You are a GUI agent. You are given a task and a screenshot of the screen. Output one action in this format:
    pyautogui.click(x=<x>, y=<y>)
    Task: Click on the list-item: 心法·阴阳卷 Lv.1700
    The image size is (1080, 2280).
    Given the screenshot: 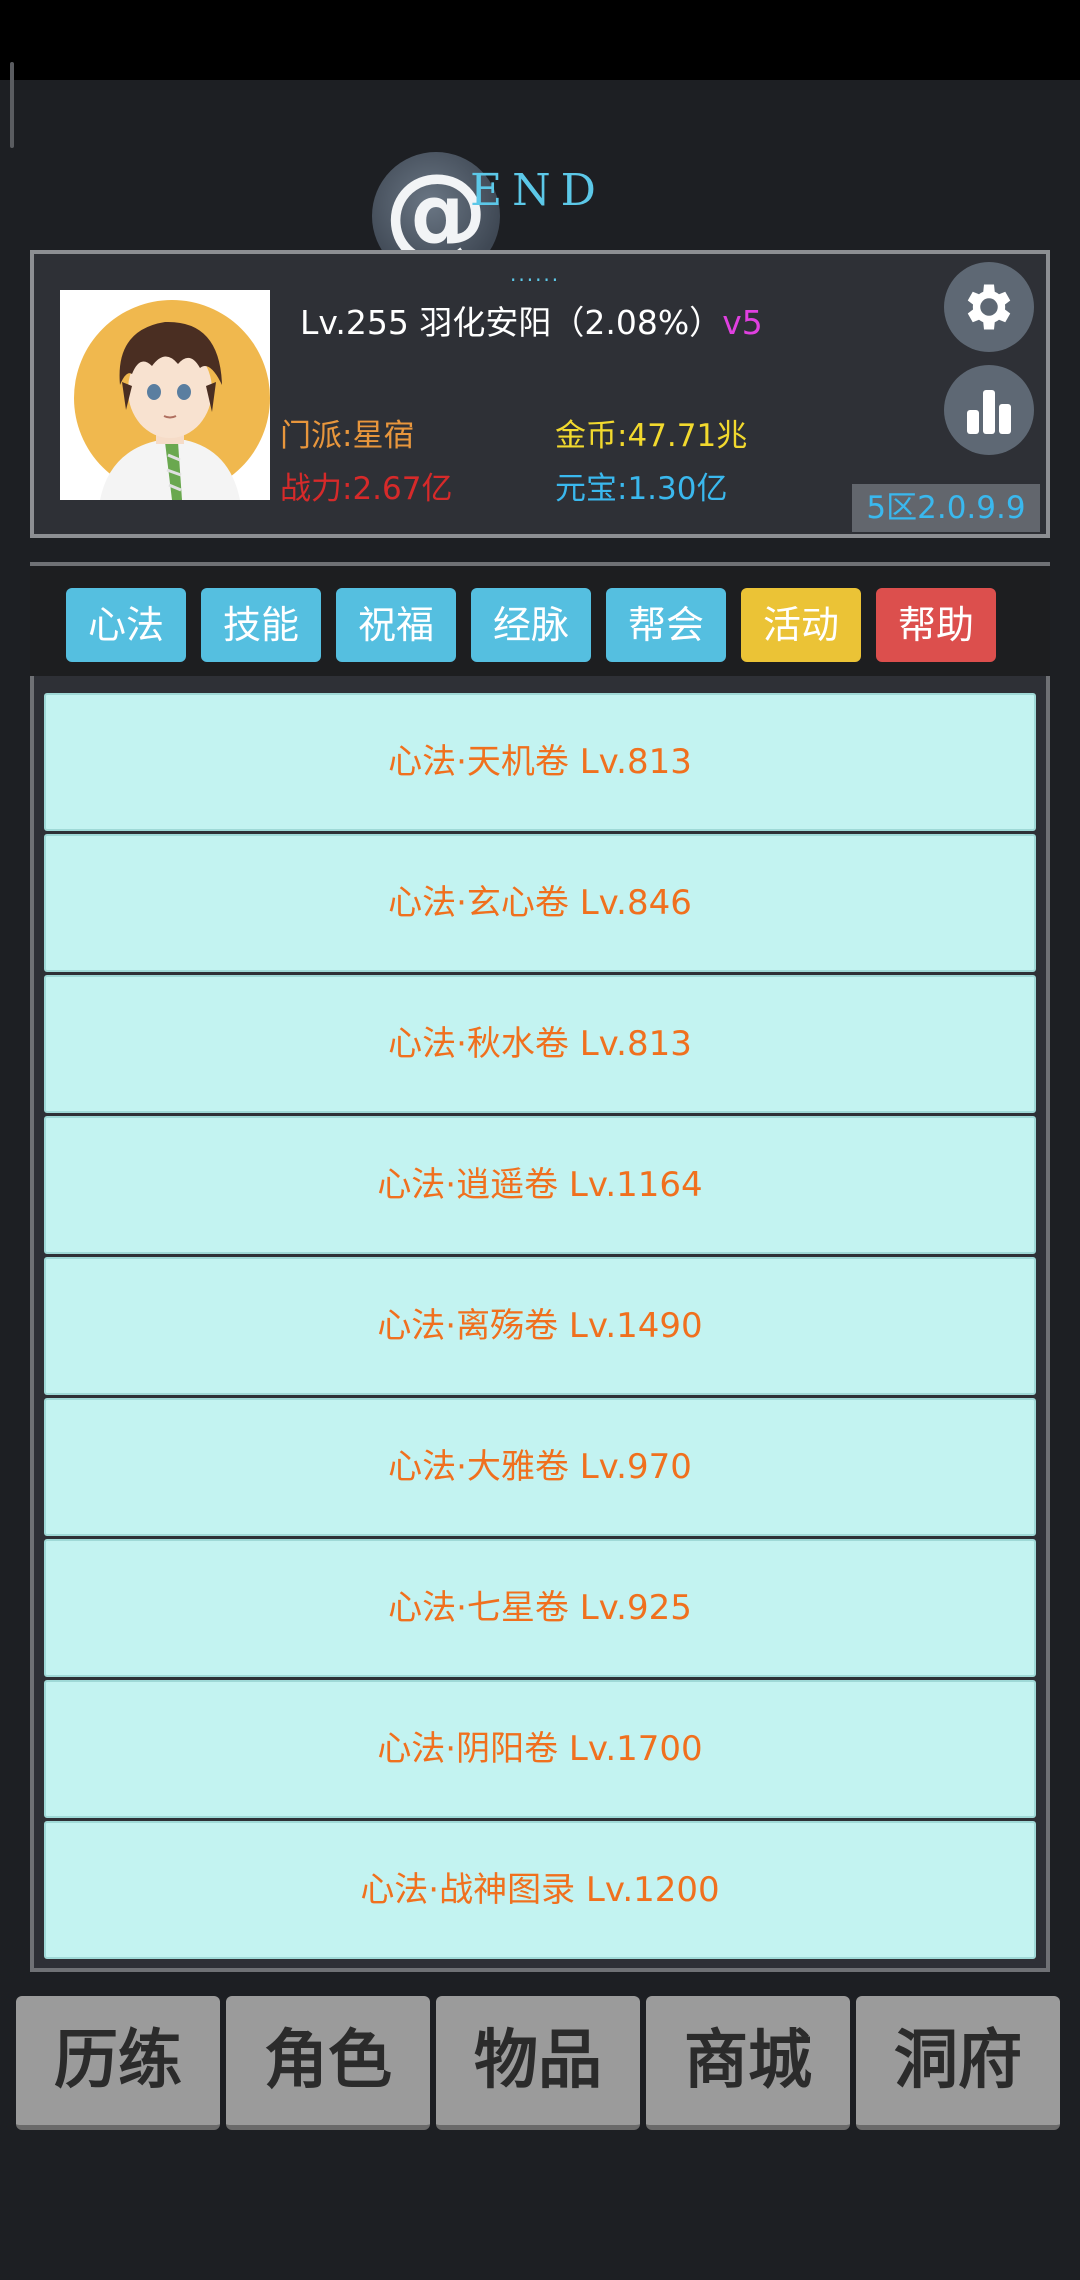 What is the action you would take?
    pyautogui.click(x=540, y=1749)
    